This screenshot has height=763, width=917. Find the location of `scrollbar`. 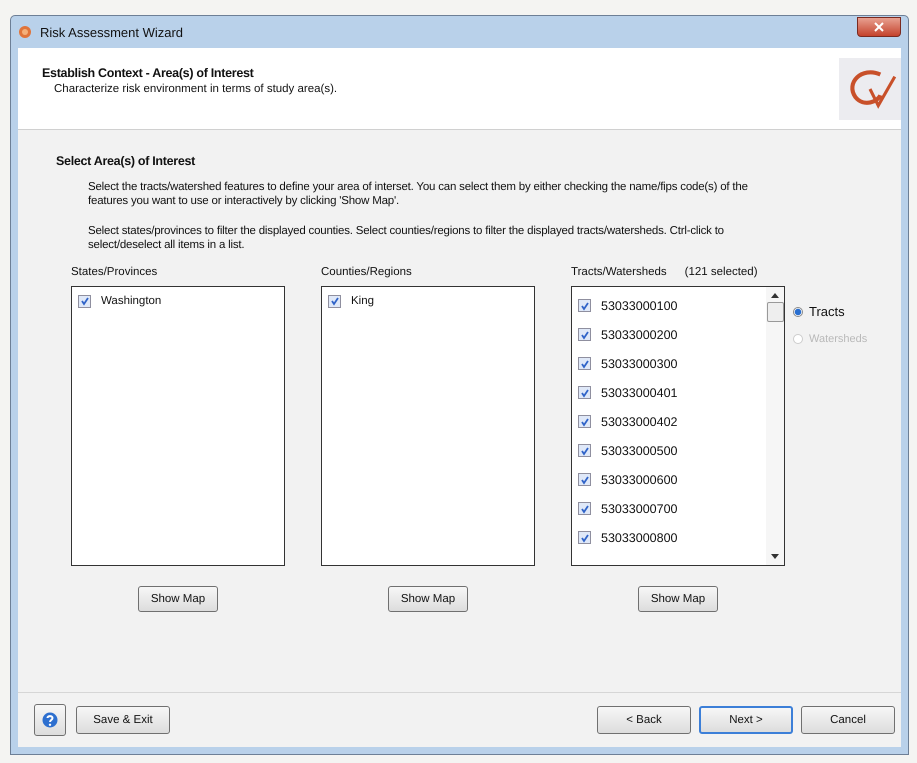

scrollbar is located at coordinates (775, 426).